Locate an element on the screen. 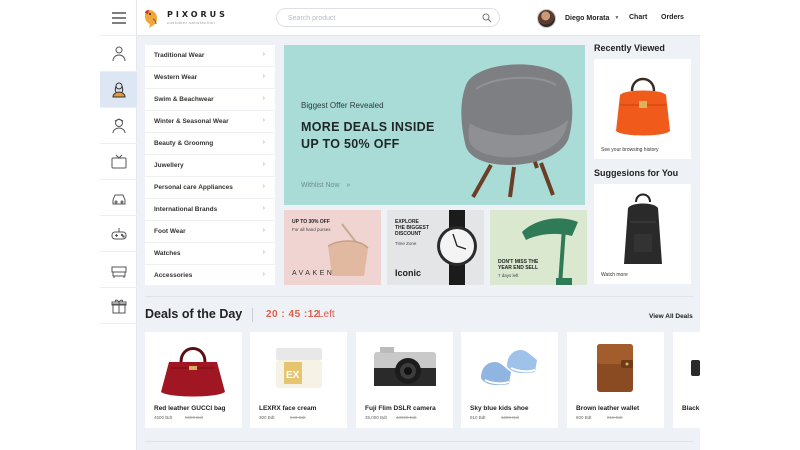  menu-icon is located at coordinates (118, 18).